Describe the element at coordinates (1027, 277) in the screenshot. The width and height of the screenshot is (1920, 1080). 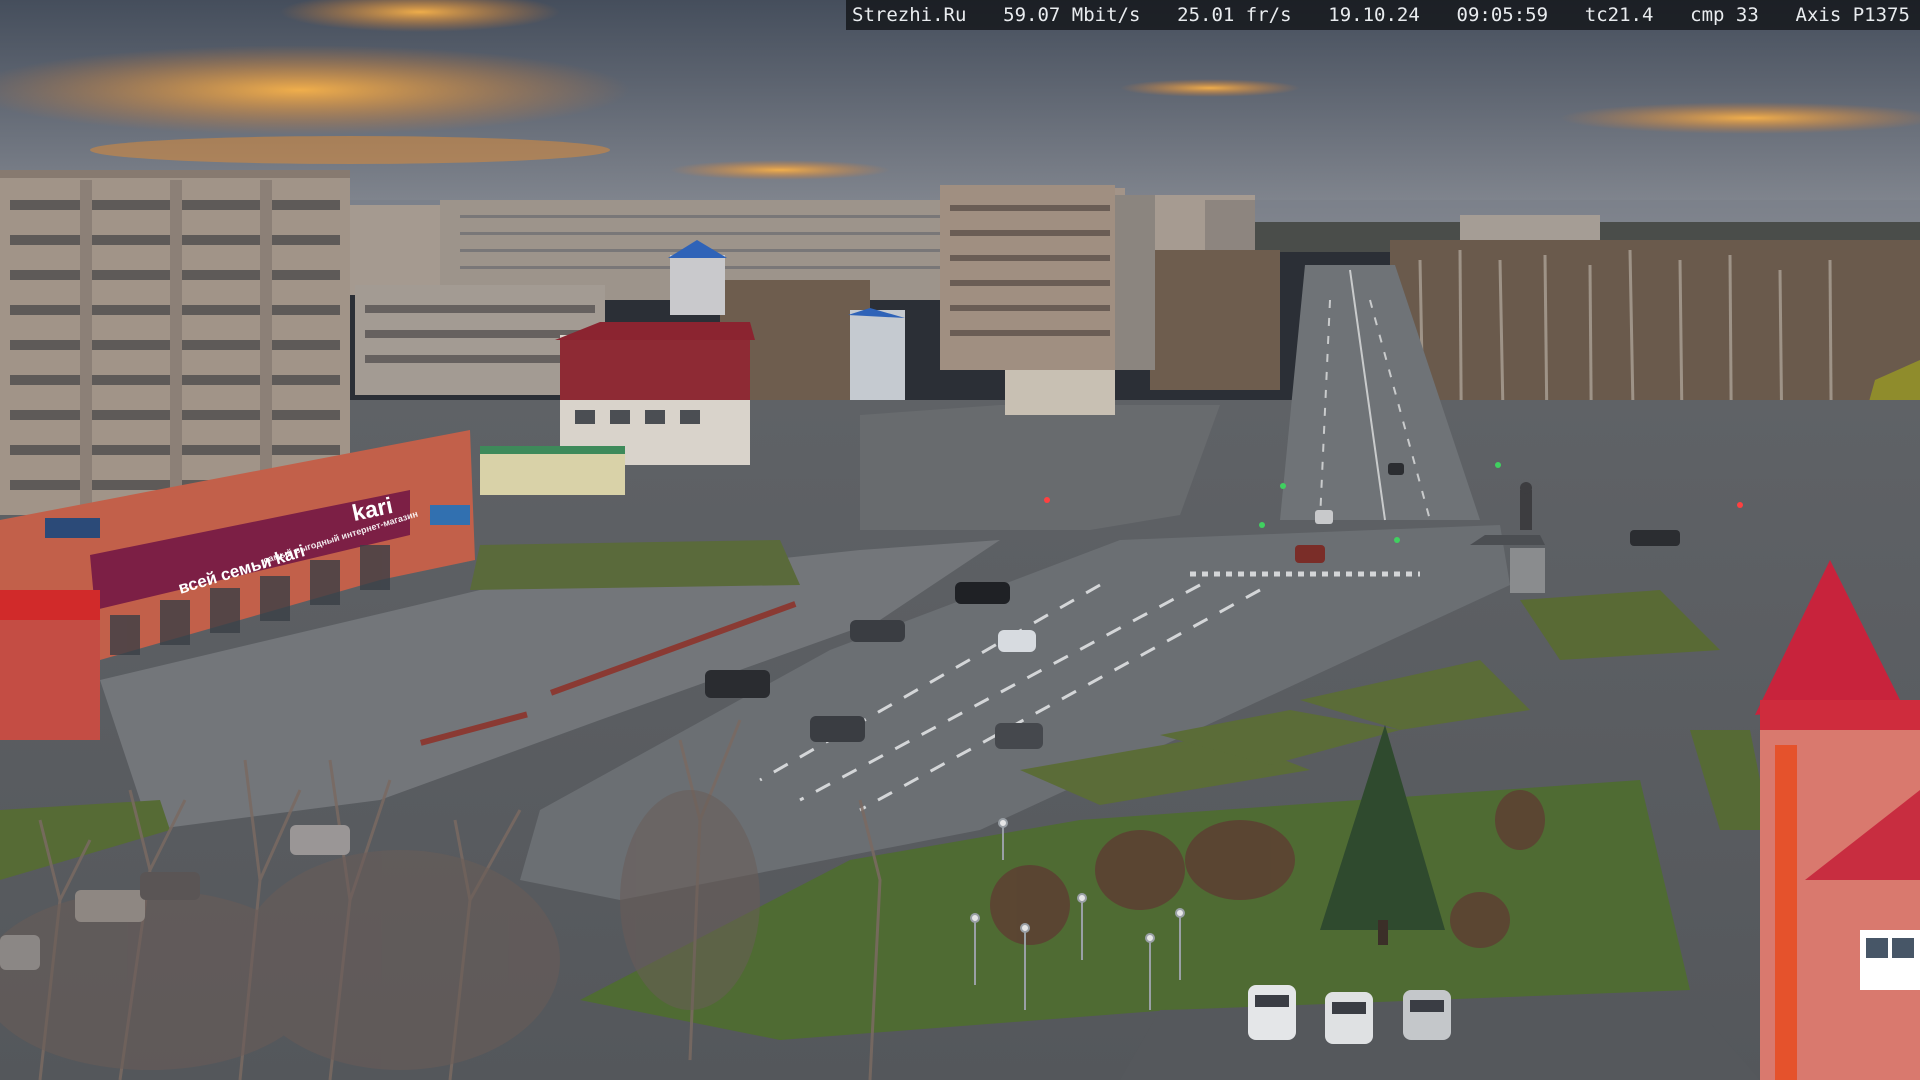
I see `central-tall-building` at that location.